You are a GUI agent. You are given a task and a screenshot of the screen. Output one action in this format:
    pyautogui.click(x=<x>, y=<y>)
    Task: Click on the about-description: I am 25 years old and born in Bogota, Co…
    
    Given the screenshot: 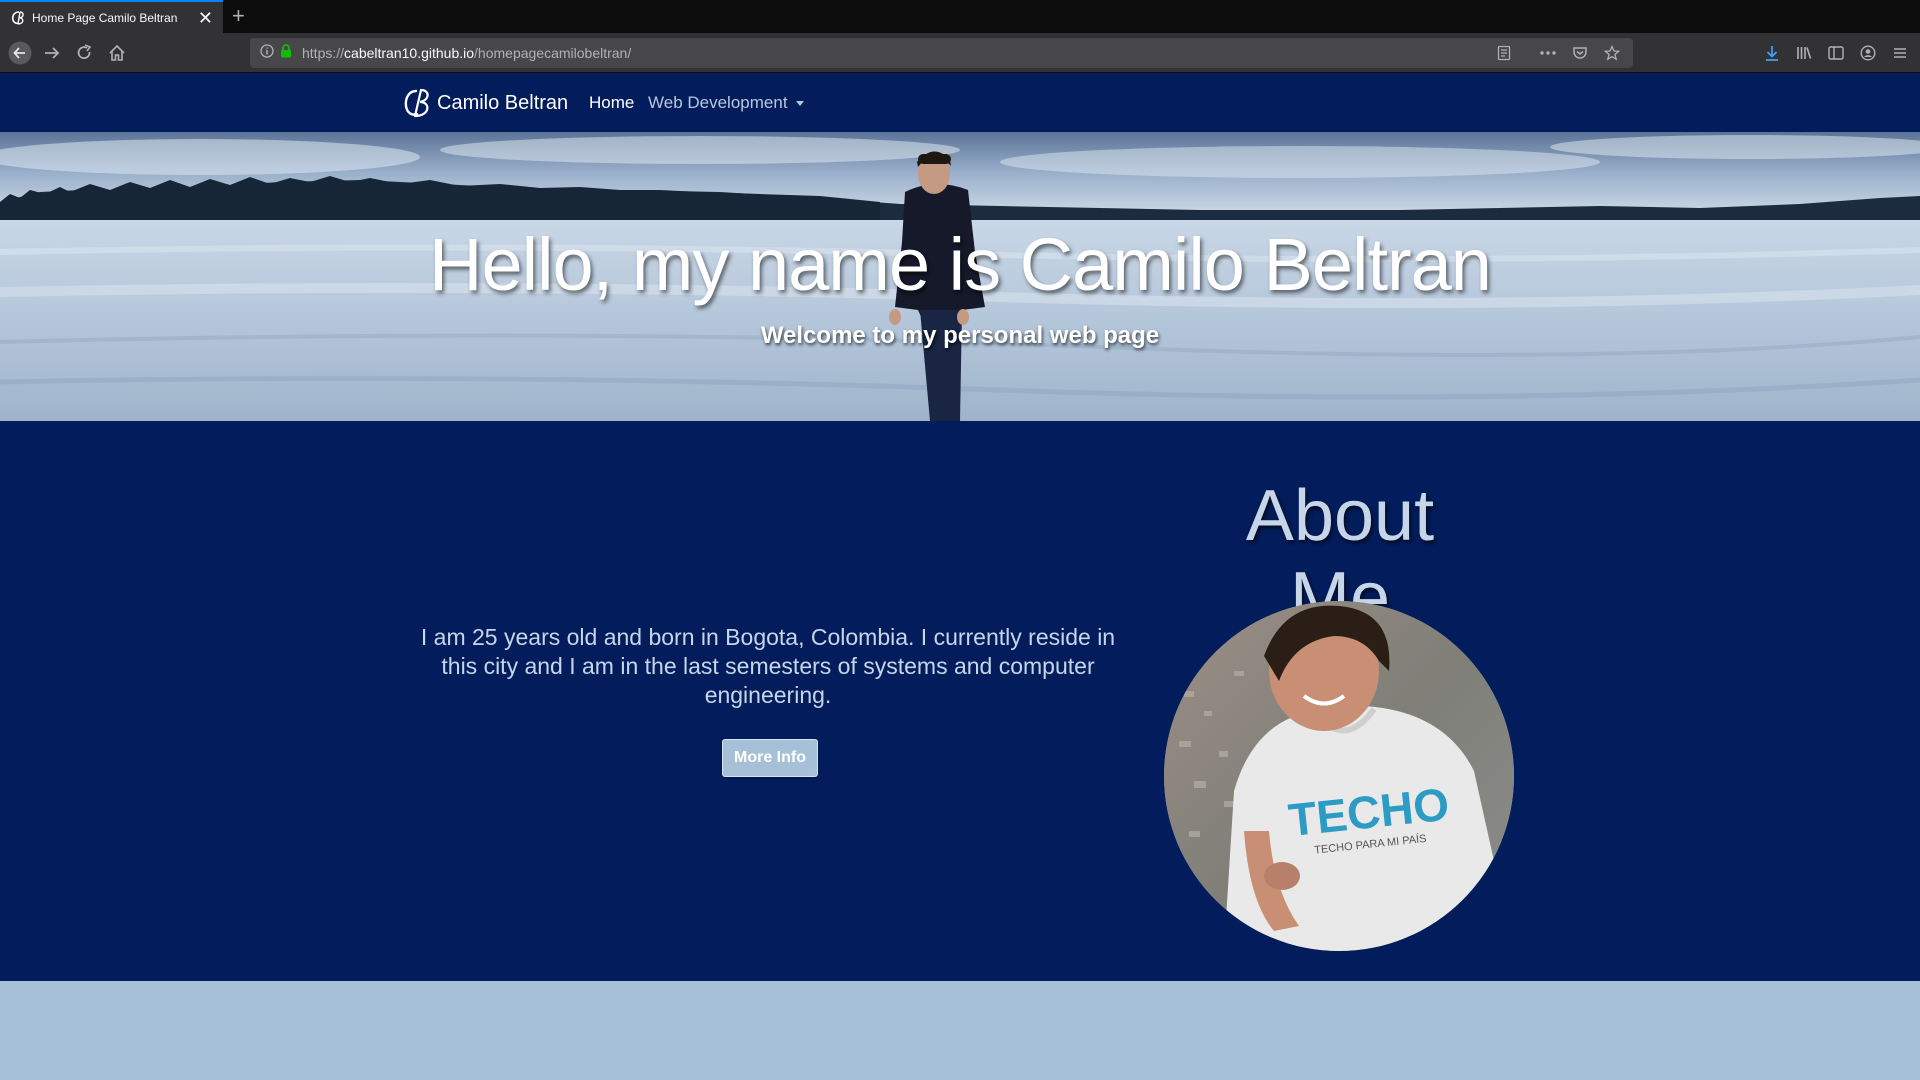 What is the action you would take?
    pyautogui.click(x=768, y=666)
    